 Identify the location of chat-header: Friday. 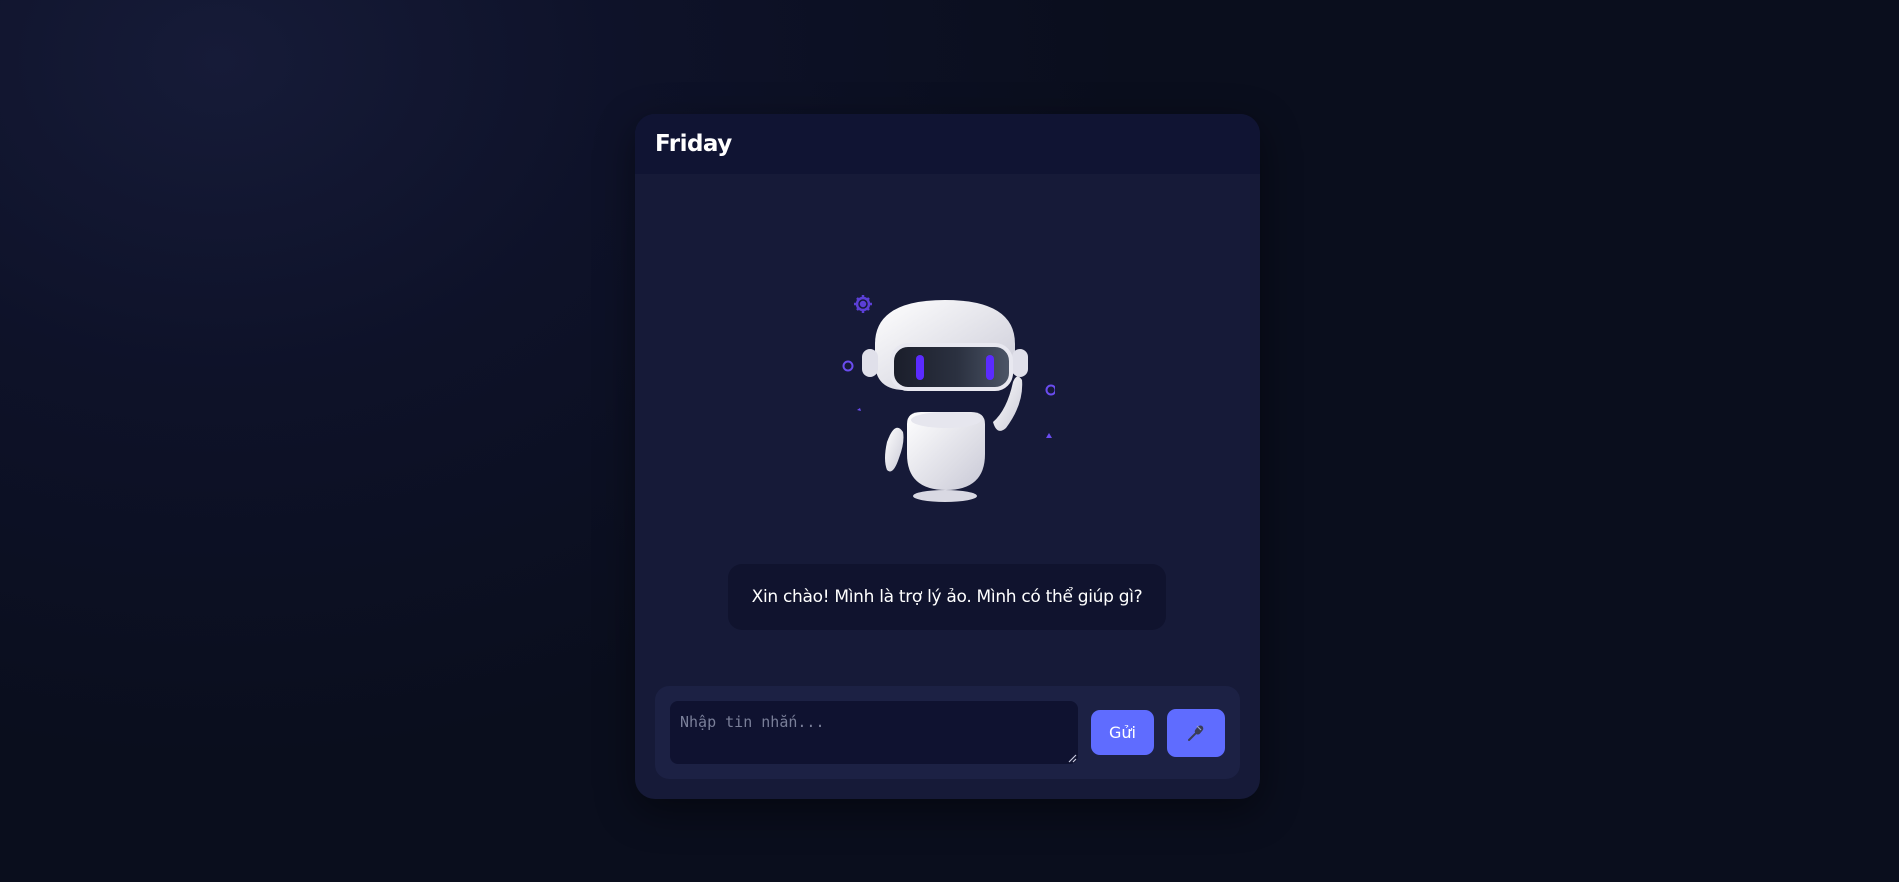
(947, 144).